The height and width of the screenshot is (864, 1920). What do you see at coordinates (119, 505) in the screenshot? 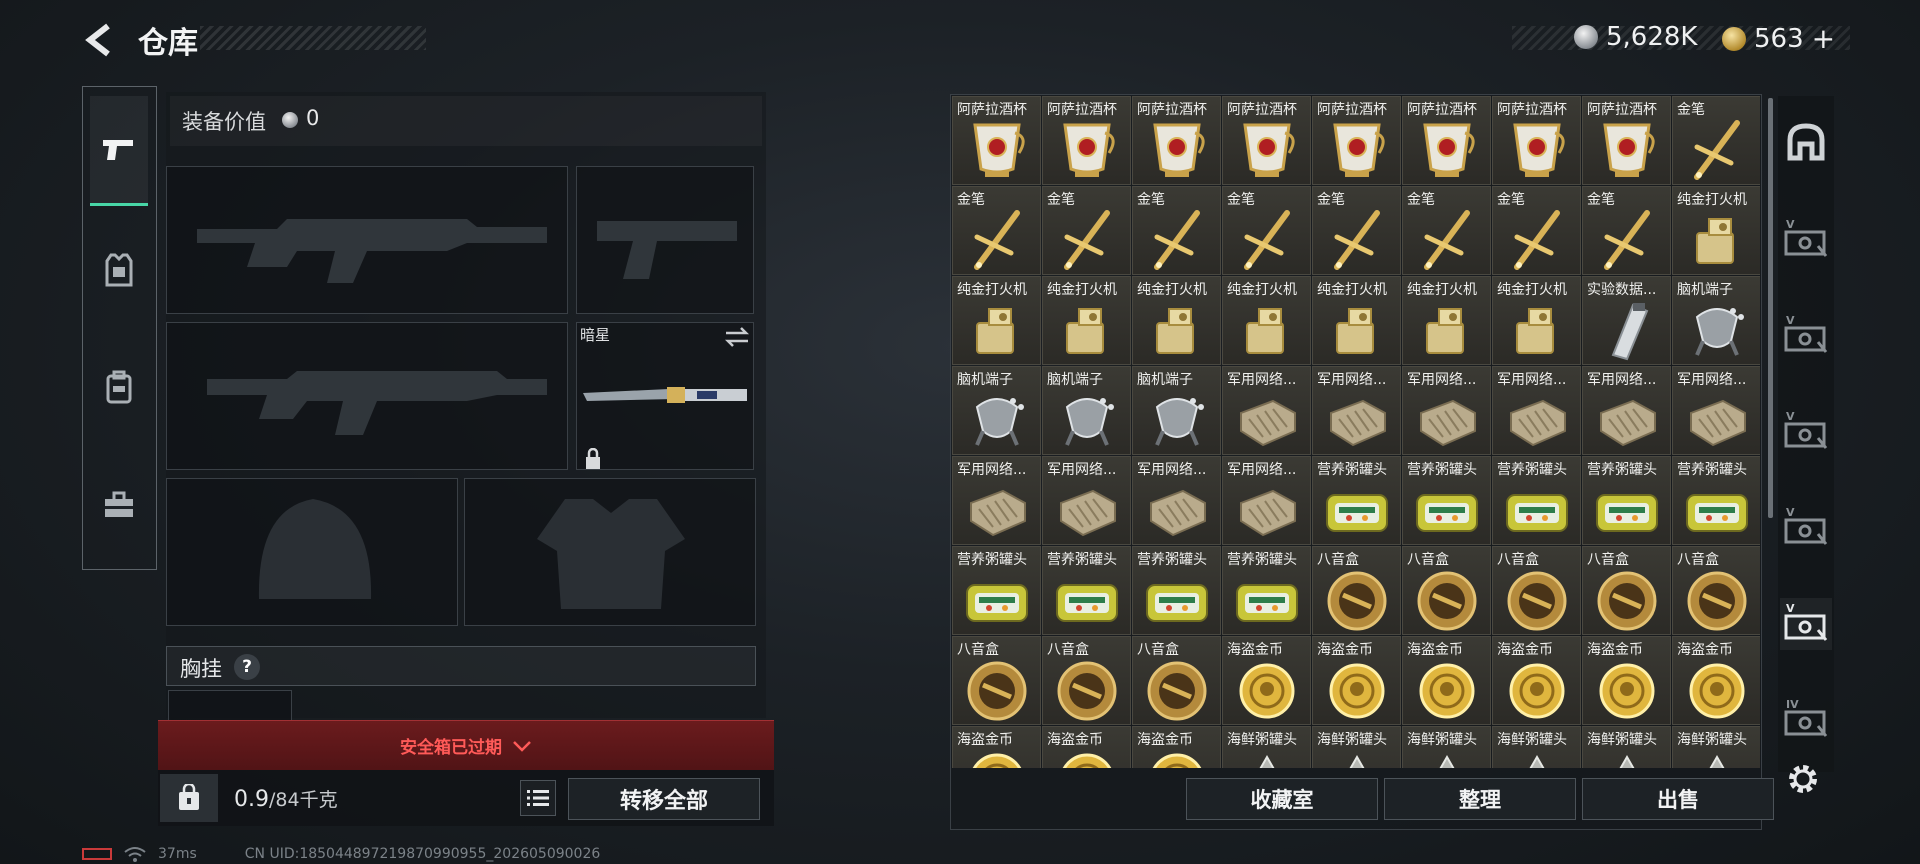
I see `tab-toolbox` at bounding box center [119, 505].